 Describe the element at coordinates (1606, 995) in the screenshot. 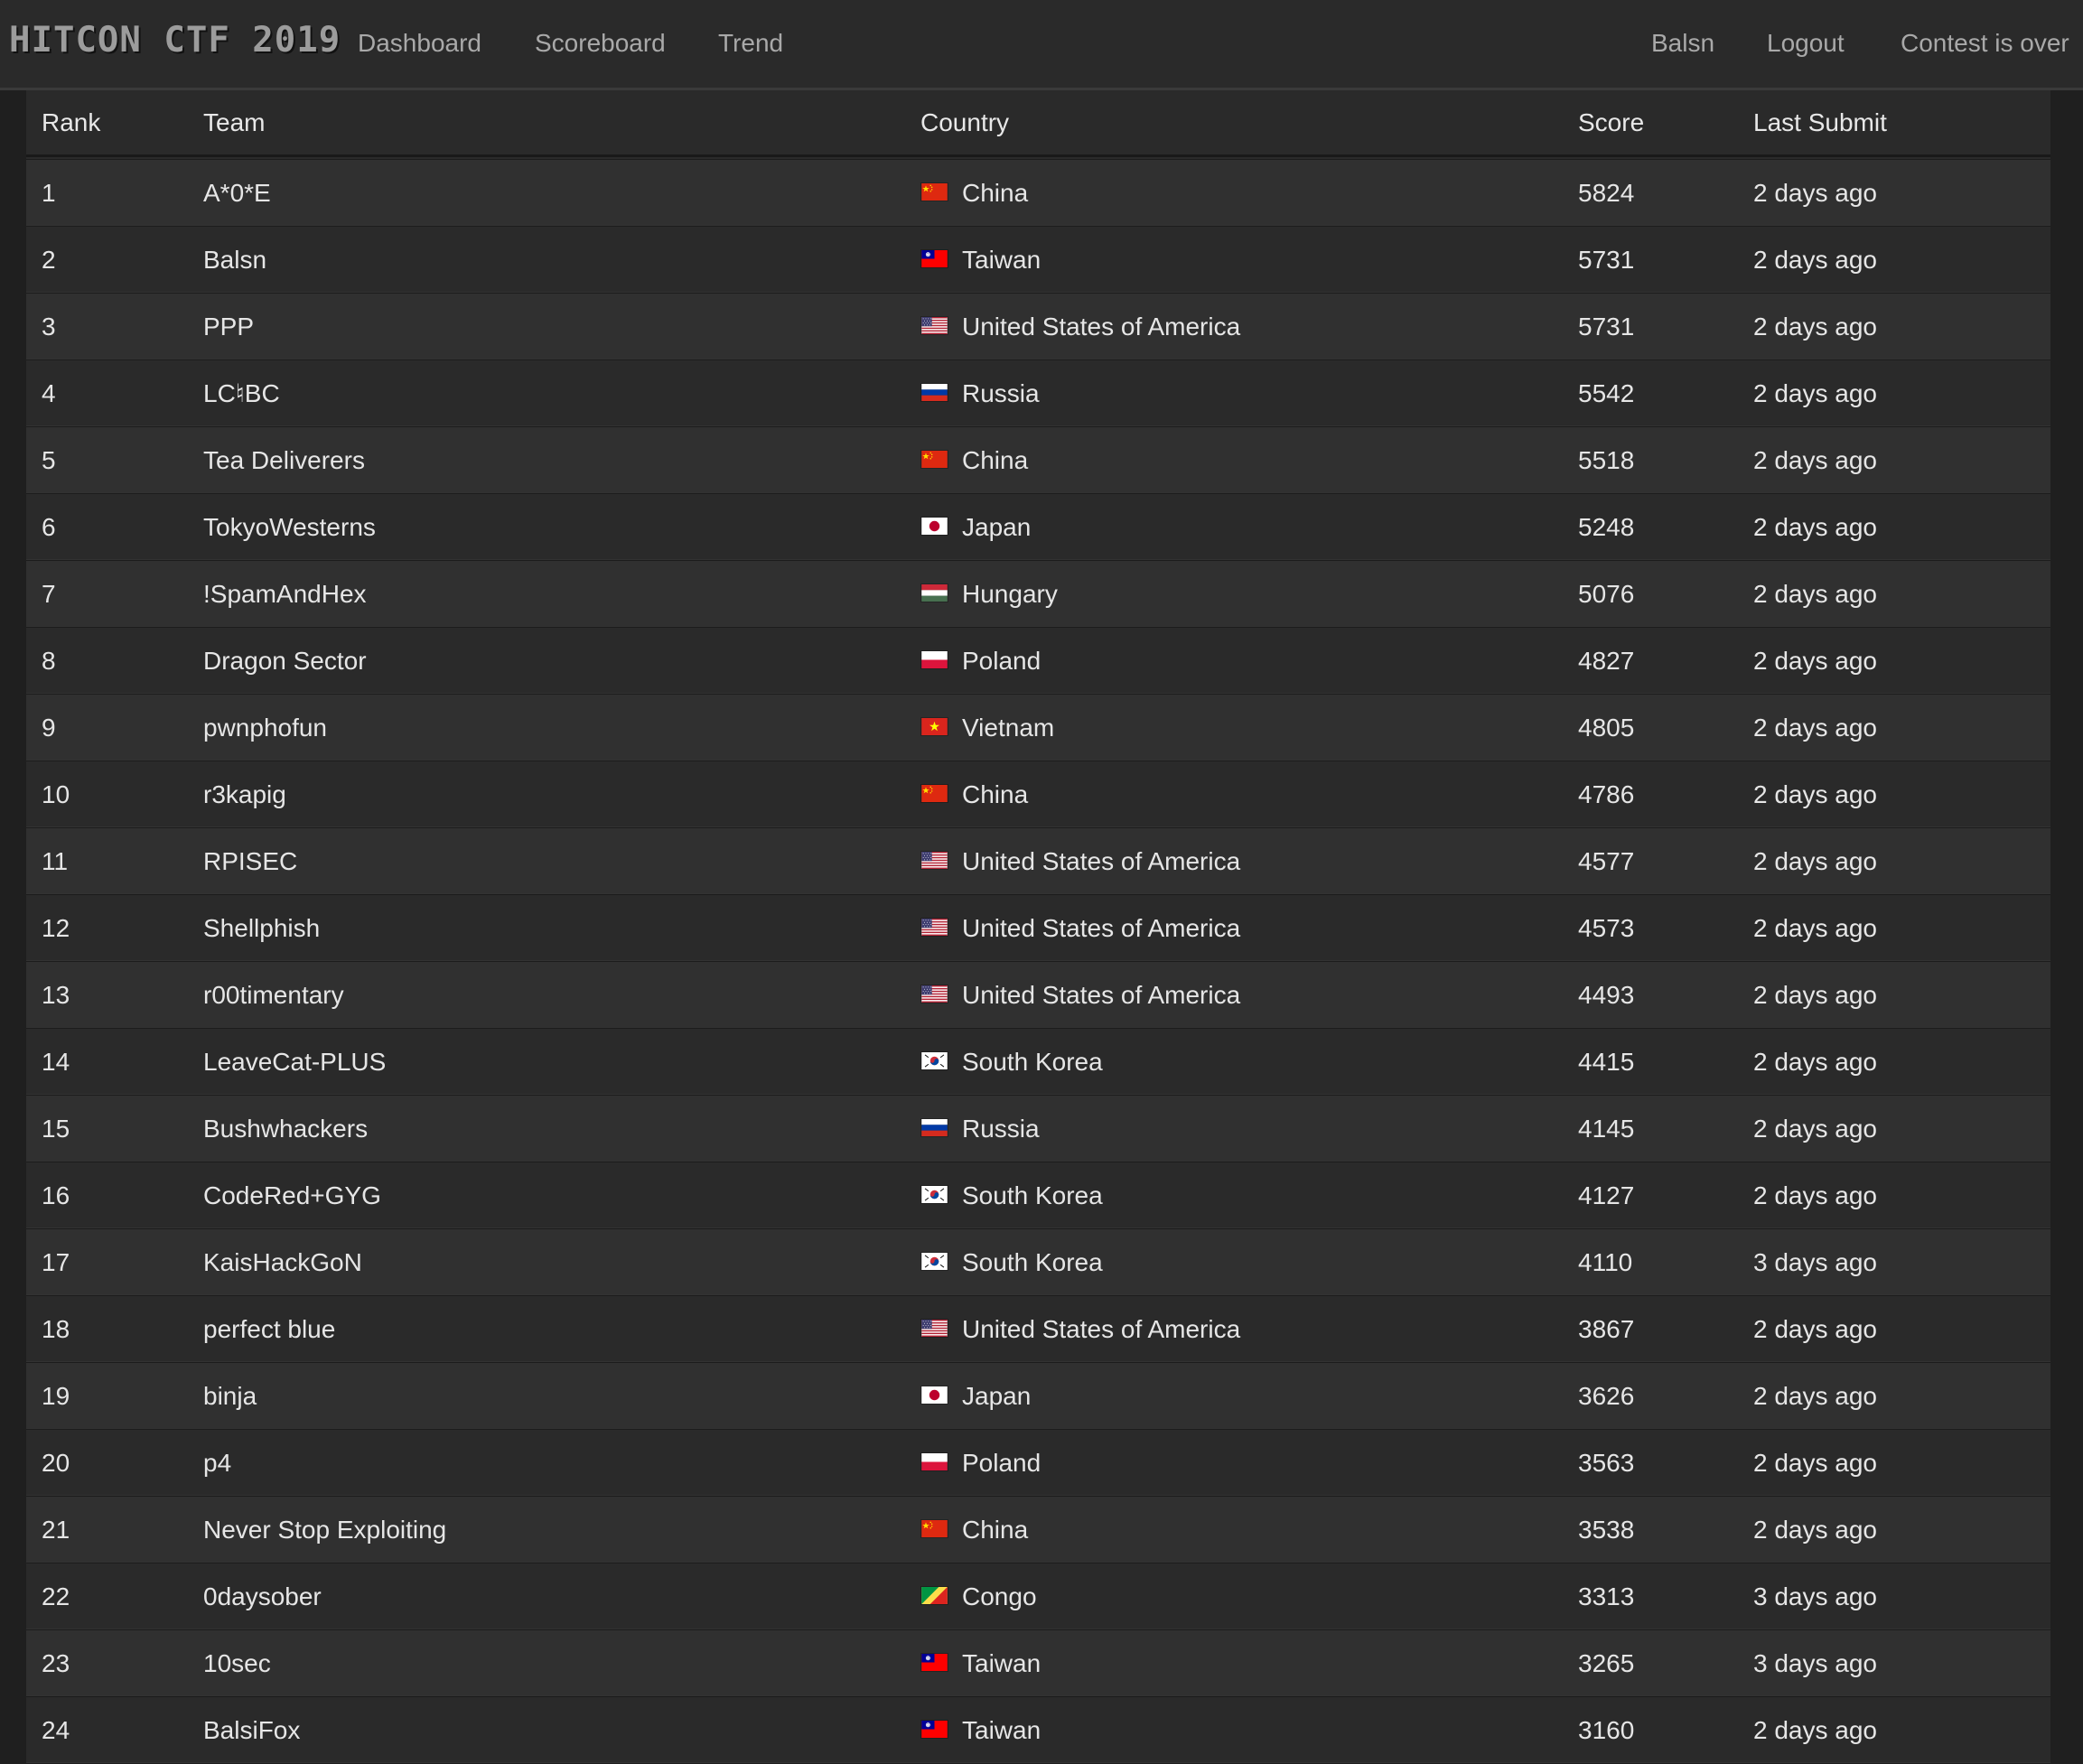

I see `score-cell: 4493` at that location.